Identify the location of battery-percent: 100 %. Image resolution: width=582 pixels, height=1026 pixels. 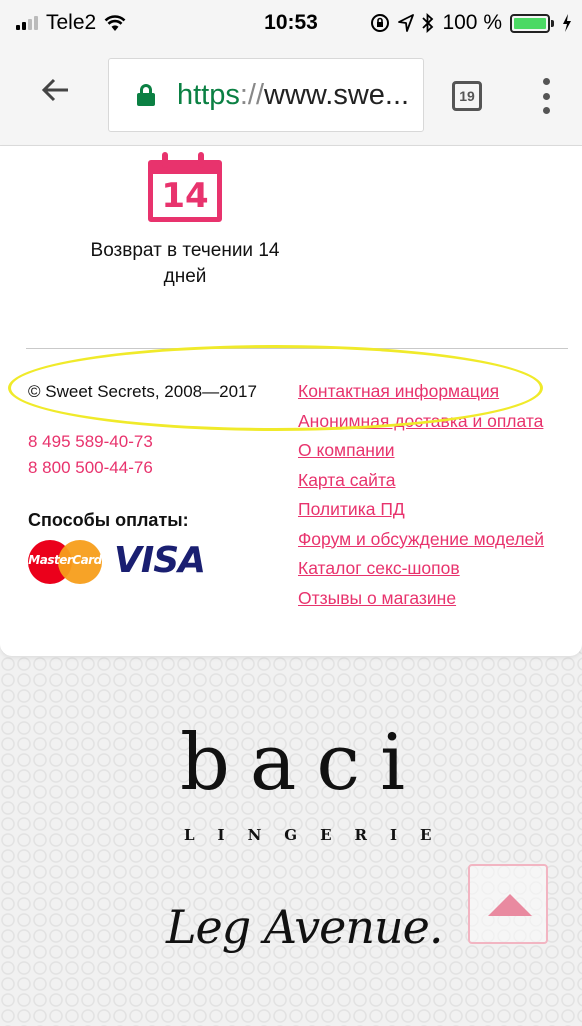
(472, 22).